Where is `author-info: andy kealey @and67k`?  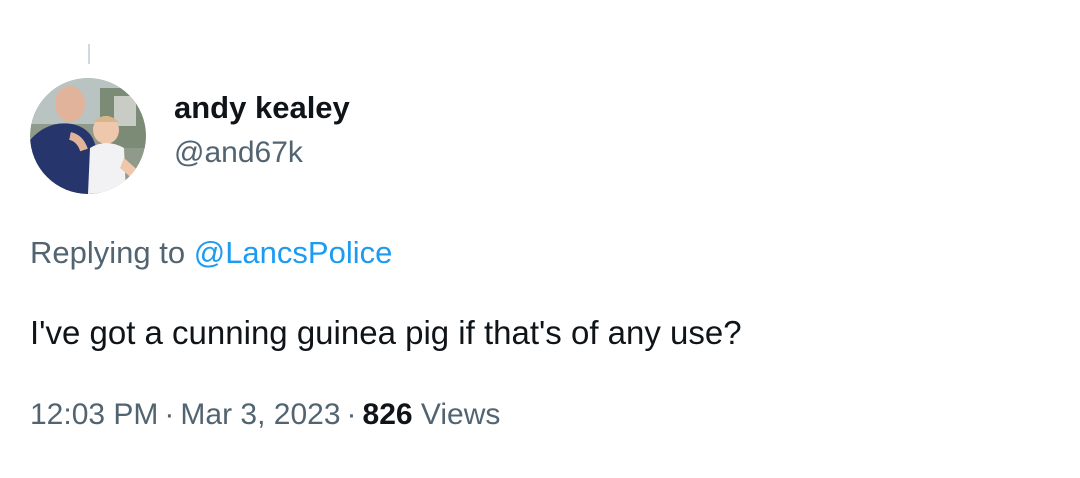 author-info: andy kealey @and67k is located at coordinates (262, 130).